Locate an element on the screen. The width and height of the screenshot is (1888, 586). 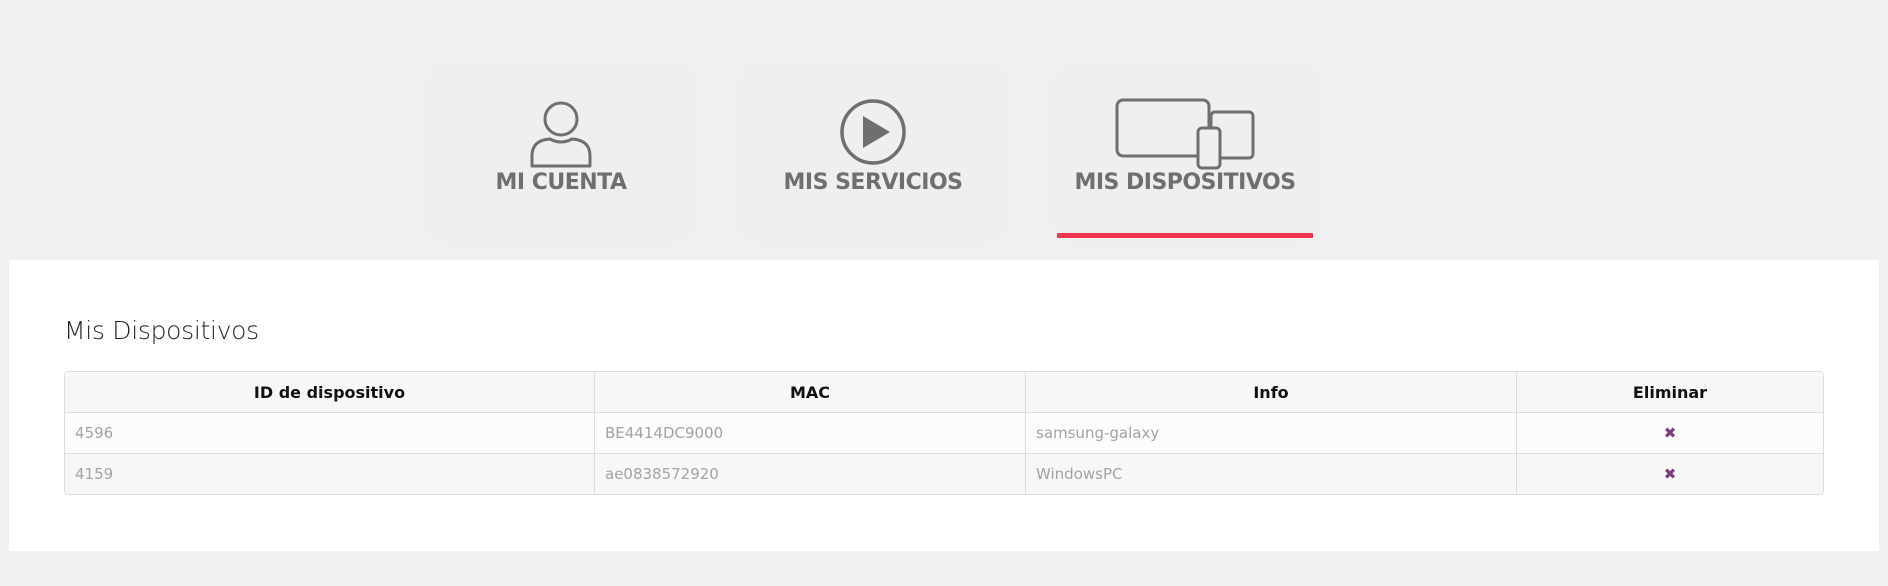
user-icon is located at coordinates (561, 134).